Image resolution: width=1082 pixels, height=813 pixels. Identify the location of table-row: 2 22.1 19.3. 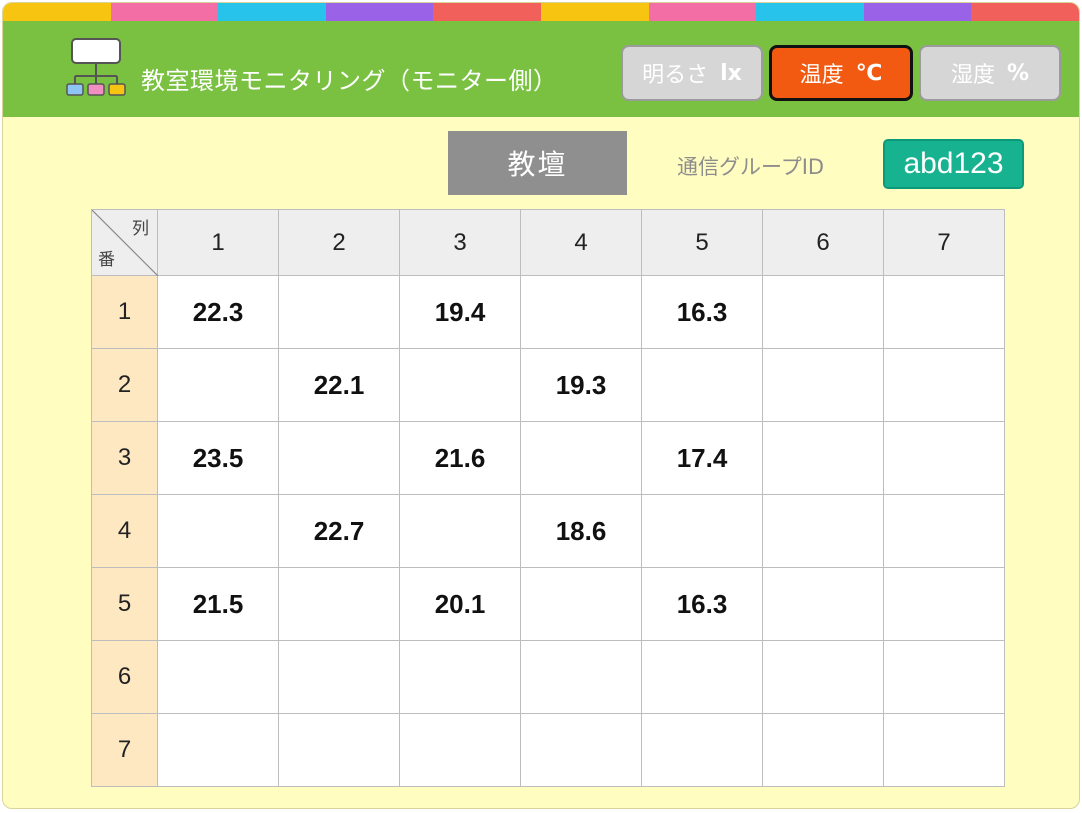
(548, 385).